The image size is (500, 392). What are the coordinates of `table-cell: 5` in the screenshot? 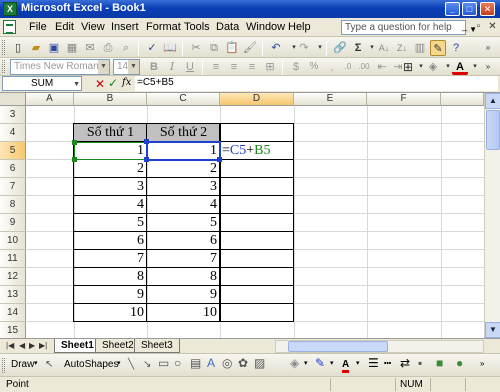 It's located at (110, 223).